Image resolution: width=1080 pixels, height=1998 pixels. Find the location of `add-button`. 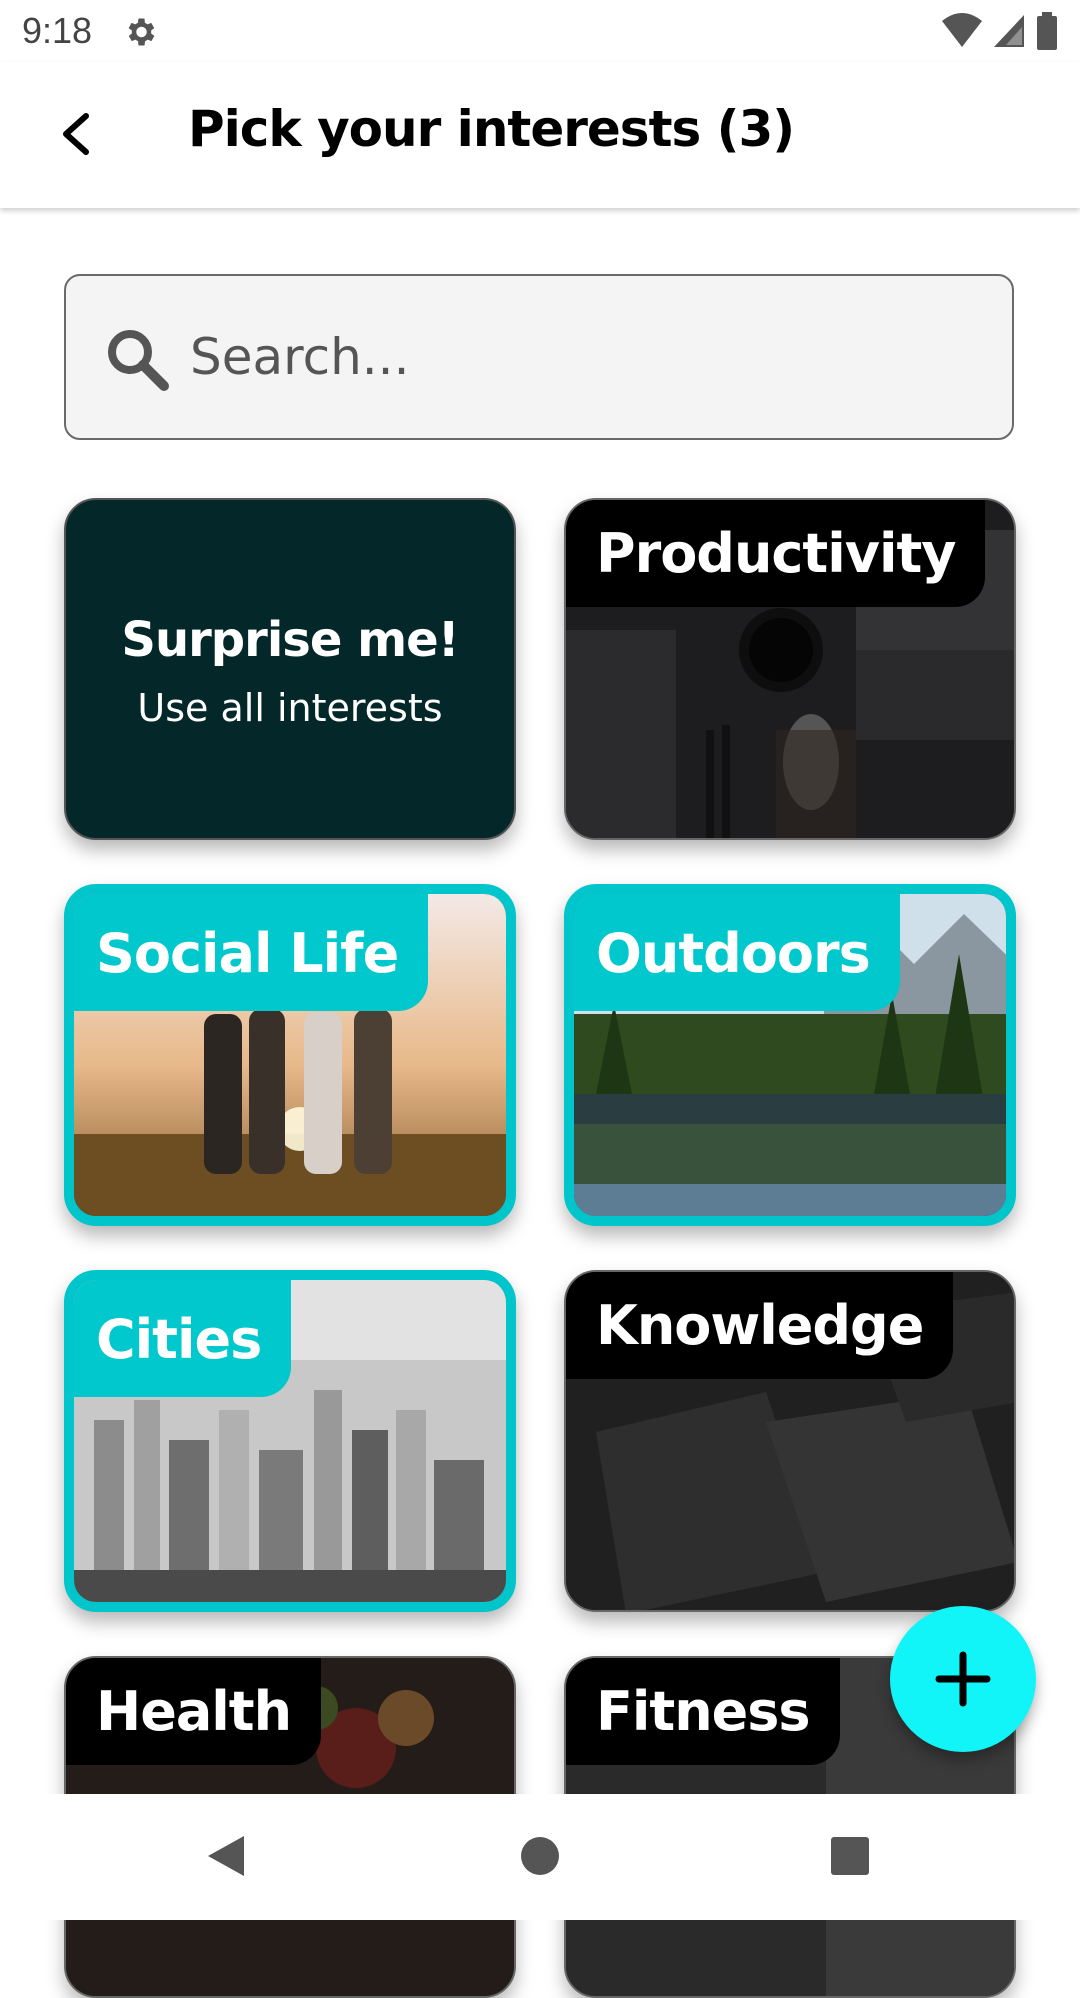

add-button is located at coordinates (963, 1679).